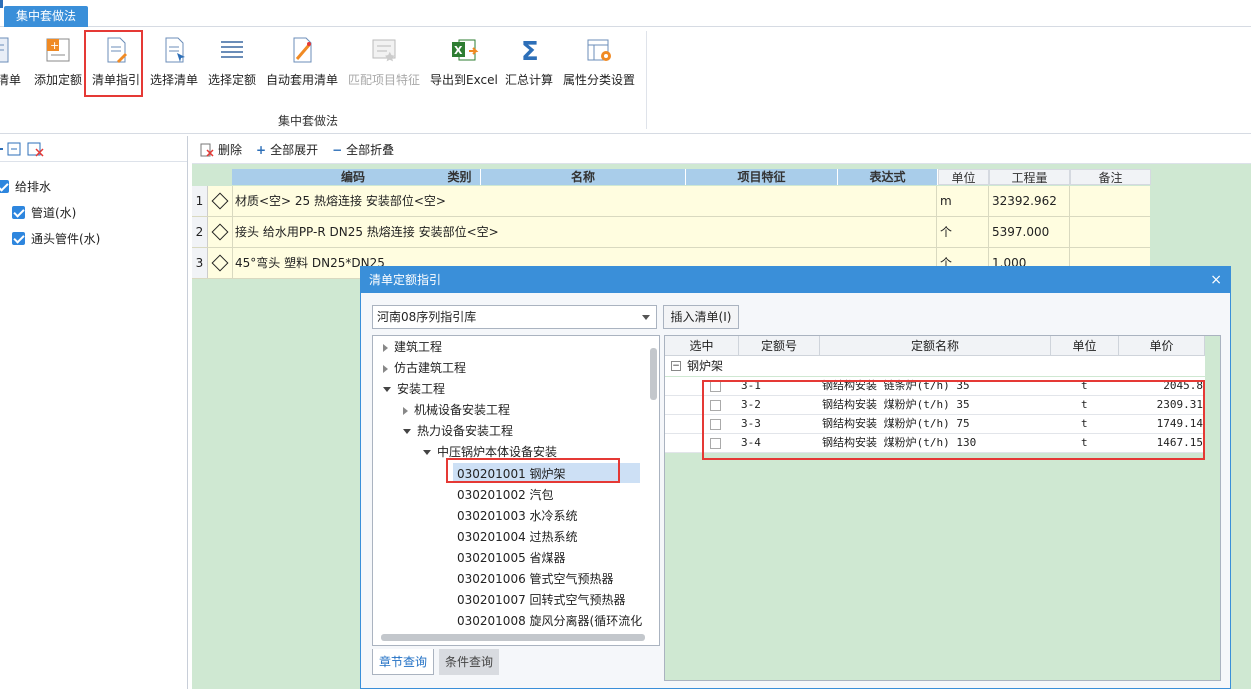  Describe the element at coordinates (363, 149) in the screenshot. I see `collapse-all-button: − 全部折叠` at that location.